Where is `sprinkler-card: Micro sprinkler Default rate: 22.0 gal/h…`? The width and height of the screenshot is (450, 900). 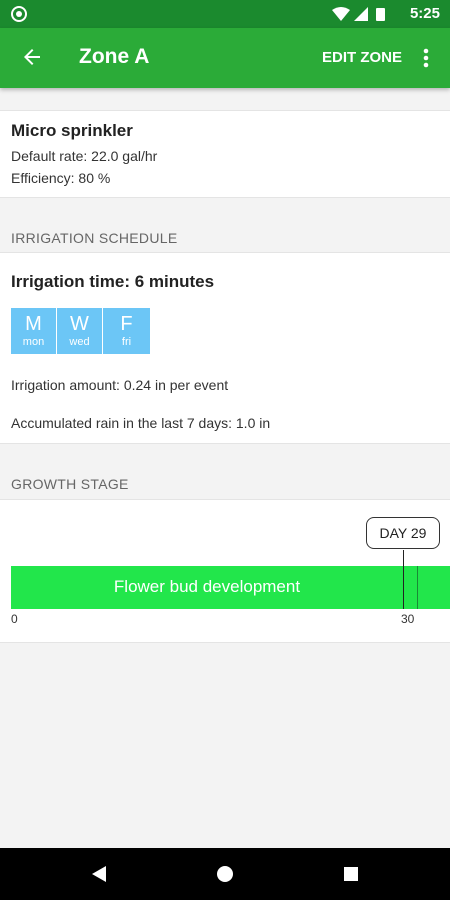
sprinkler-card: Micro sprinkler Default rate: 22.0 gal/h… is located at coordinates (225, 154).